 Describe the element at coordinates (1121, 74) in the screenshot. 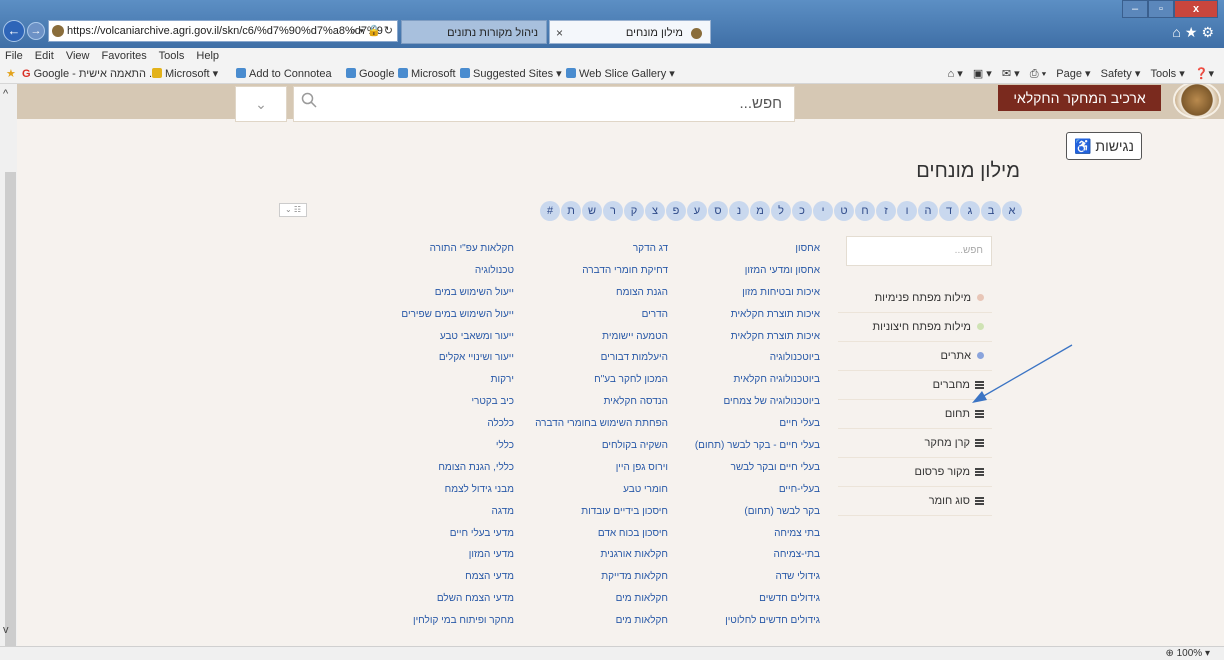

I see `safety-menu: Safety ▾` at that location.